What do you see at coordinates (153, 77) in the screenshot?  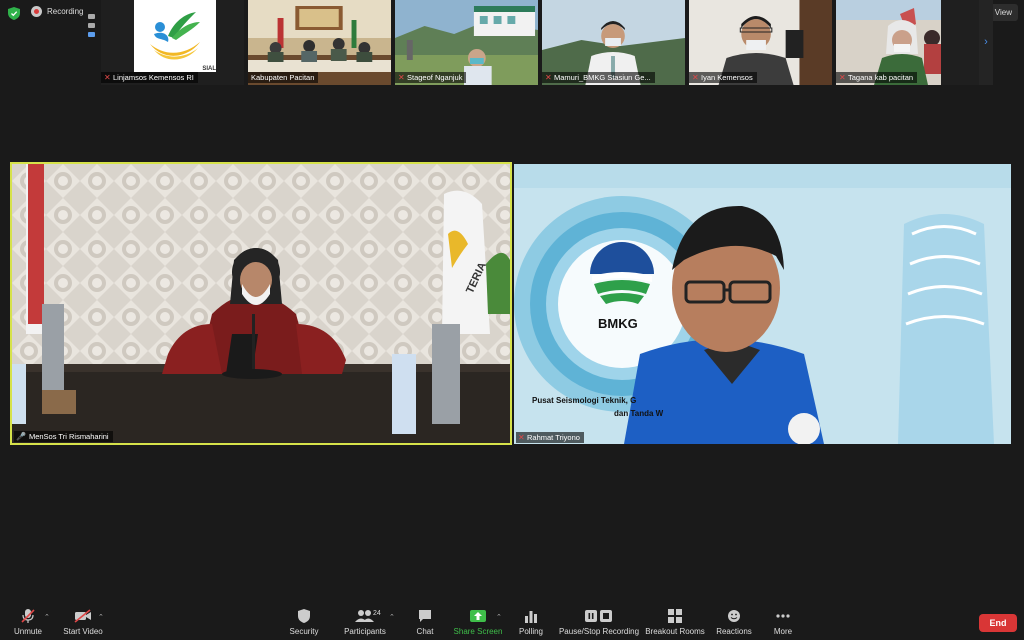 I see `participant-name: Linjamsos Kemensos RI` at bounding box center [153, 77].